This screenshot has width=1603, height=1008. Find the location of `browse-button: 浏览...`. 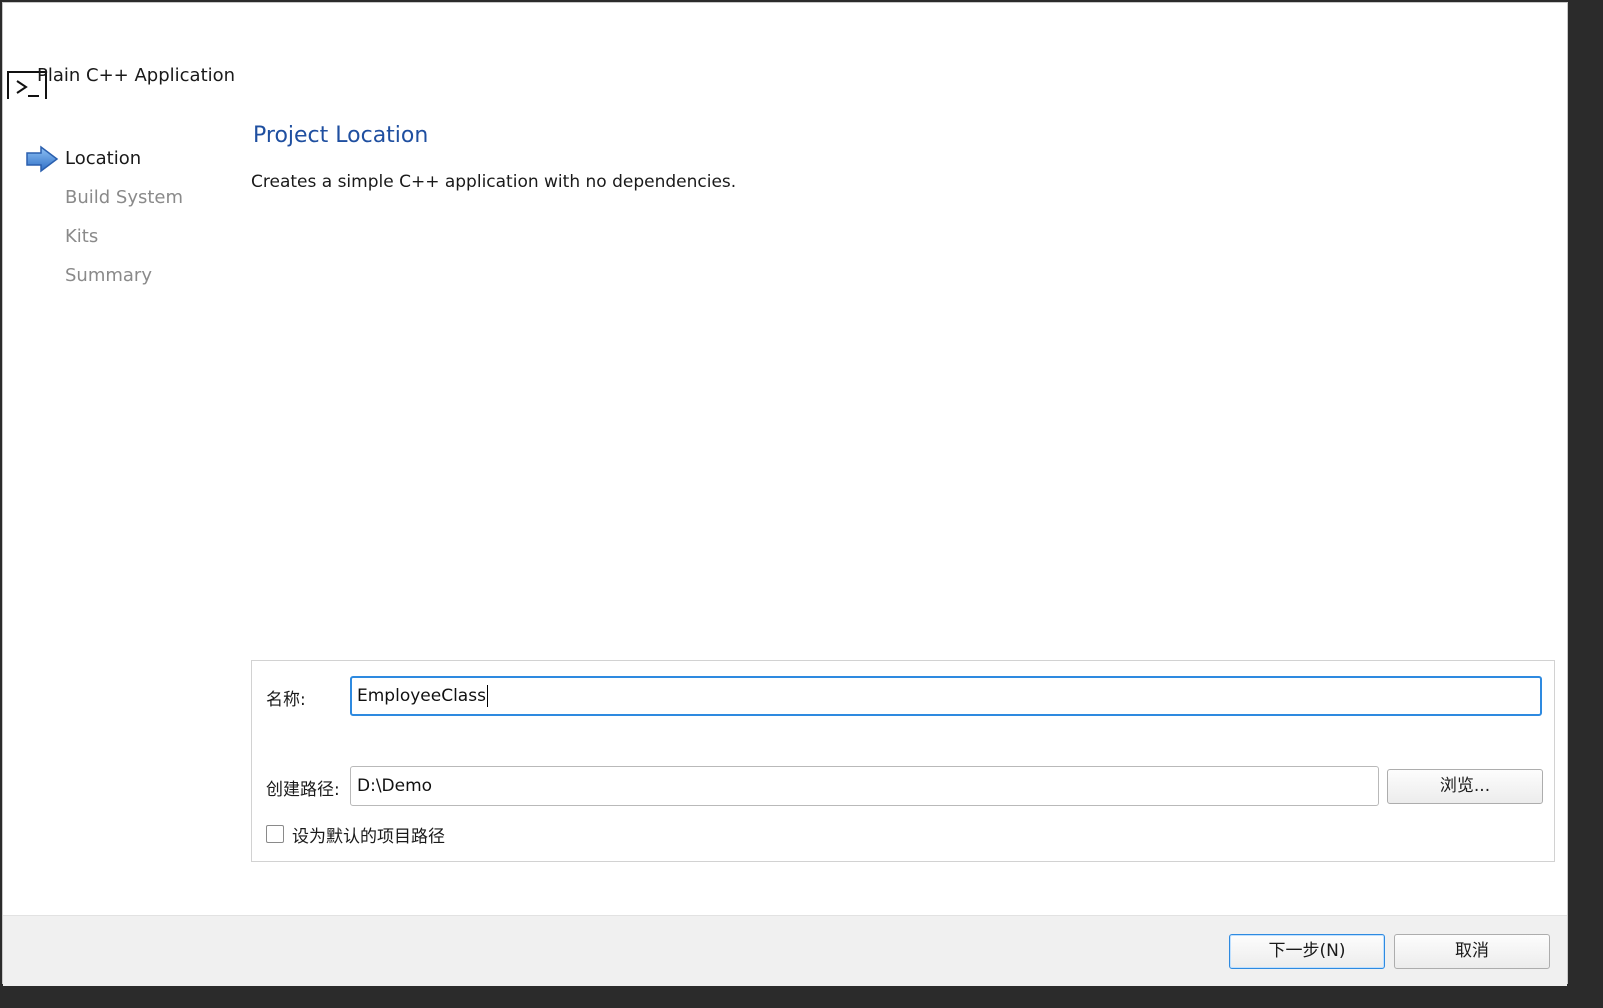

browse-button: 浏览... is located at coordinates (1465, 786).